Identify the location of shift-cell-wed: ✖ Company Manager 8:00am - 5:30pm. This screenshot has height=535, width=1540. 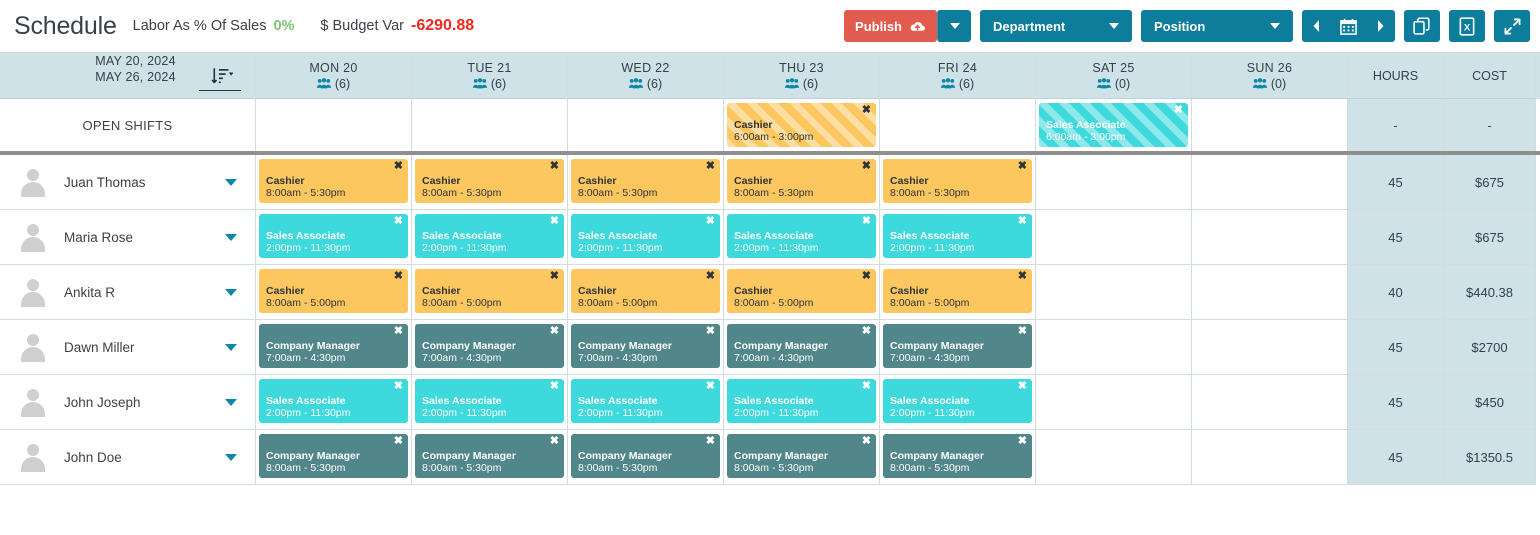
(646, 457).